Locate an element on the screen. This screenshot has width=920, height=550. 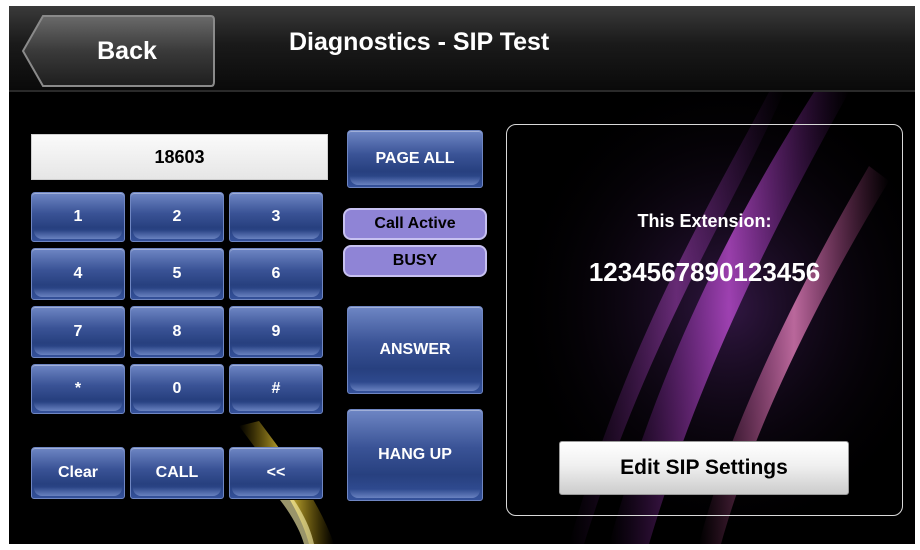
line-status-indicator: BUSY is located at coordinates (415, 261).